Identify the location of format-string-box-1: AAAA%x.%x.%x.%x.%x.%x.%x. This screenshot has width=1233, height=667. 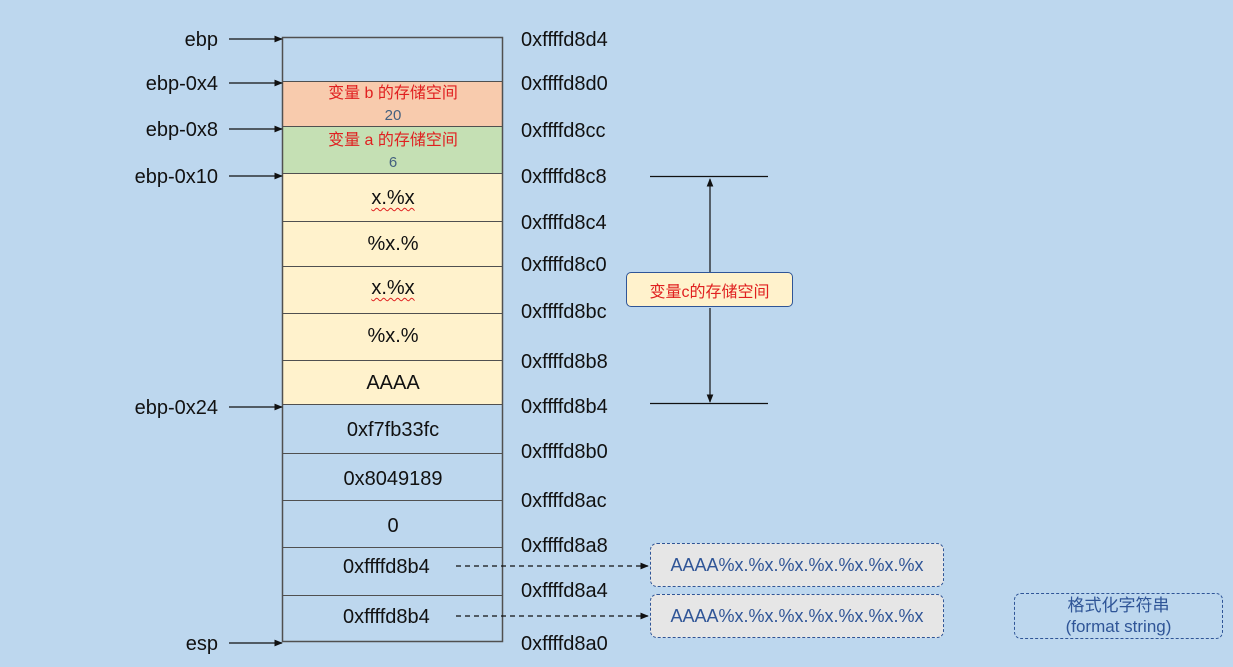
(797, 565).